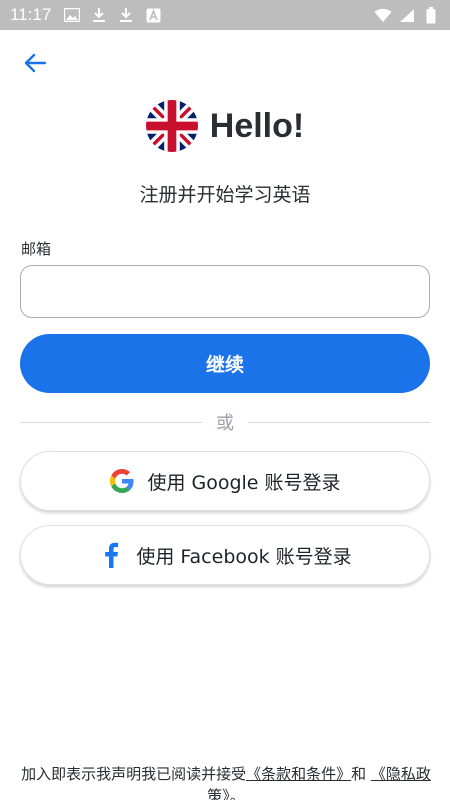 The height and width of the screenshot is (800, 450). I want to click on divider-text: 或, so click(225, 423).